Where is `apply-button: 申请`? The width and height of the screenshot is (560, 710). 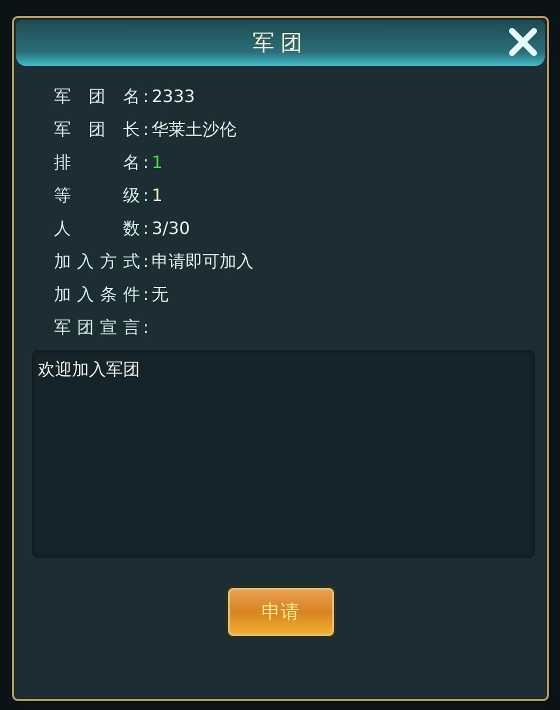 apply-button: 申请 is located at coordinates (281, 612).